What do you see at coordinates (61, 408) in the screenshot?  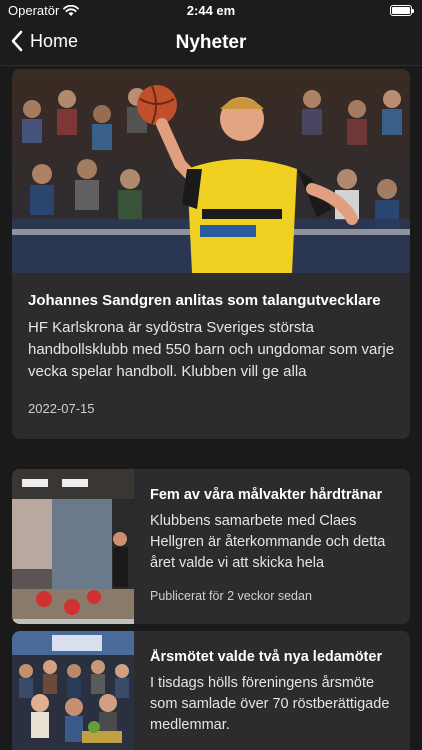 I see `news-card-date: 2022-07-15` at bounding box center [61, 408].